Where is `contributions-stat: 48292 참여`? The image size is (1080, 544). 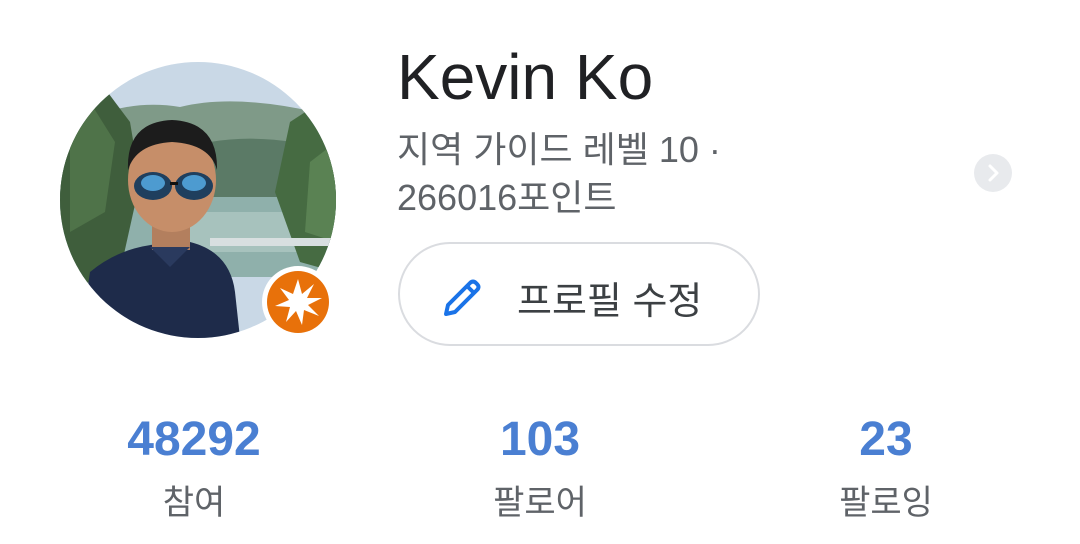 contributions-stat: 48292 참여 is located at coordinates (194, 467).